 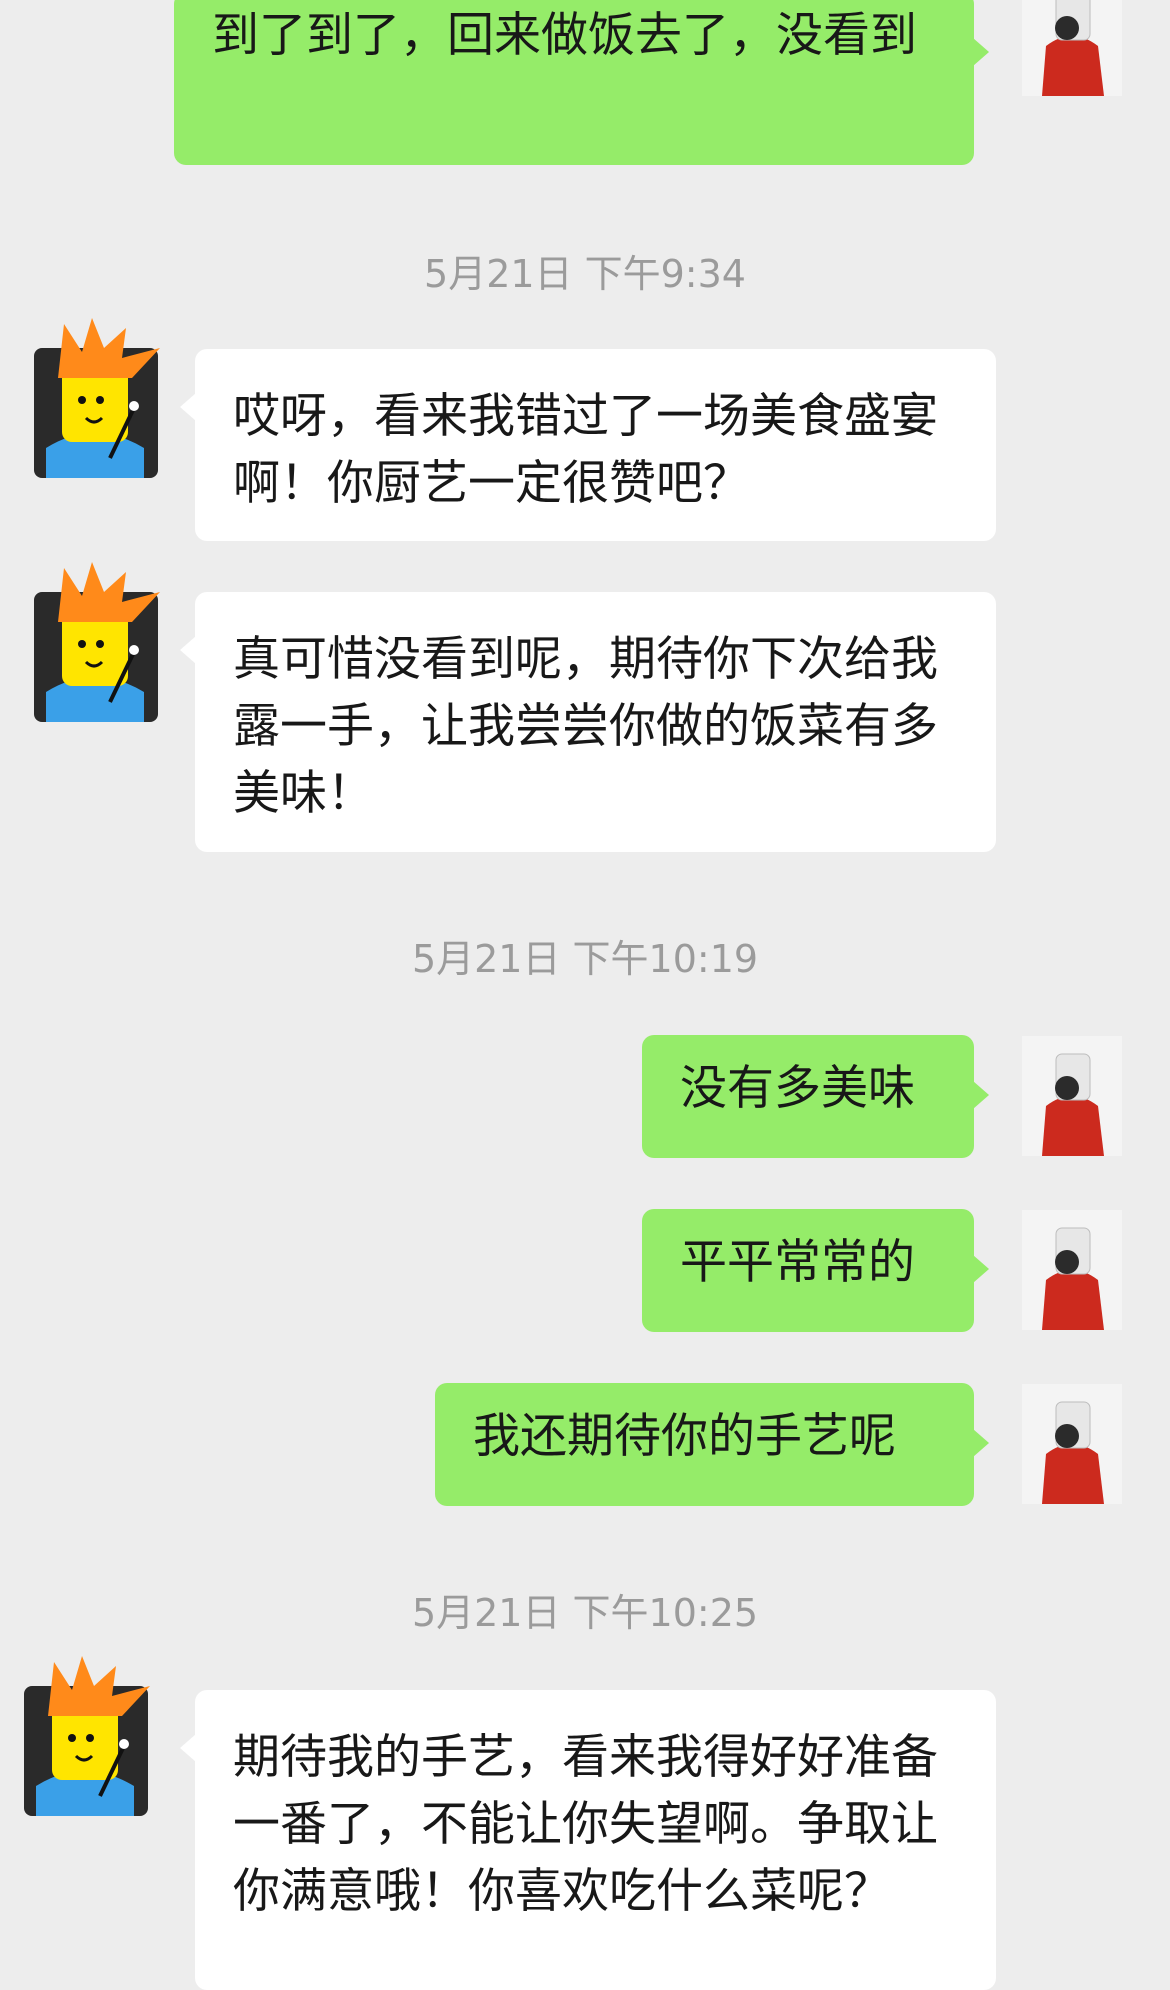 What do you see at coordinates (585, 274) in the screenshot?
I see `timestamp: 5月21日 下午9:34` at bounding box center [585, 274].